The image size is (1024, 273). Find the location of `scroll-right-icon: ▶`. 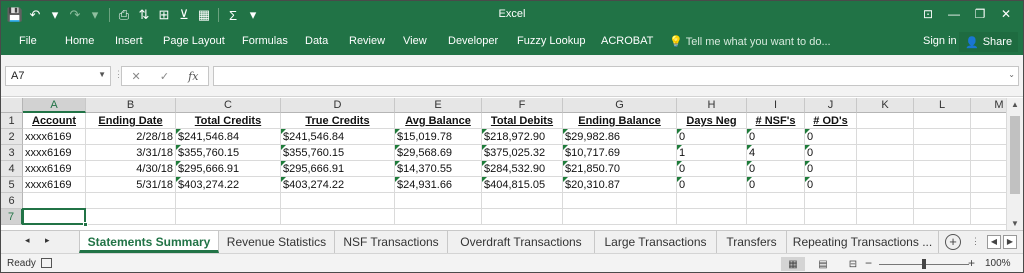

scroll-right-icon: ▶ is located at coordinates (1010, 242).